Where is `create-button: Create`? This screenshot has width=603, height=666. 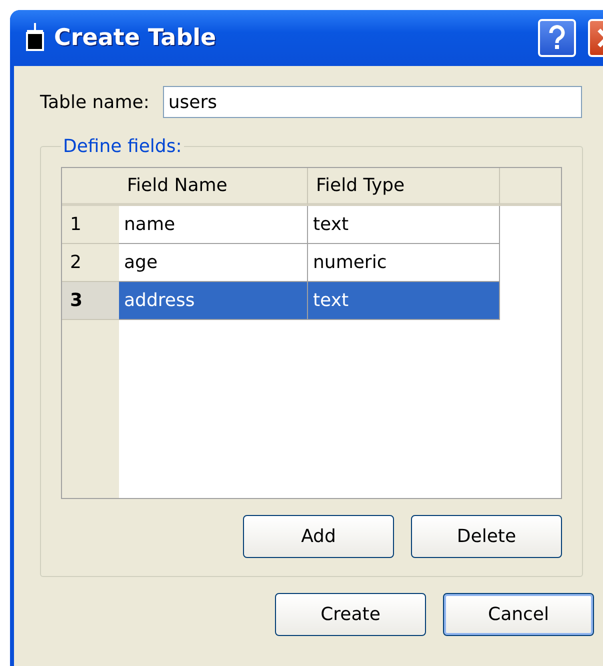 create-button: Create is located at coordinates (350, 614).